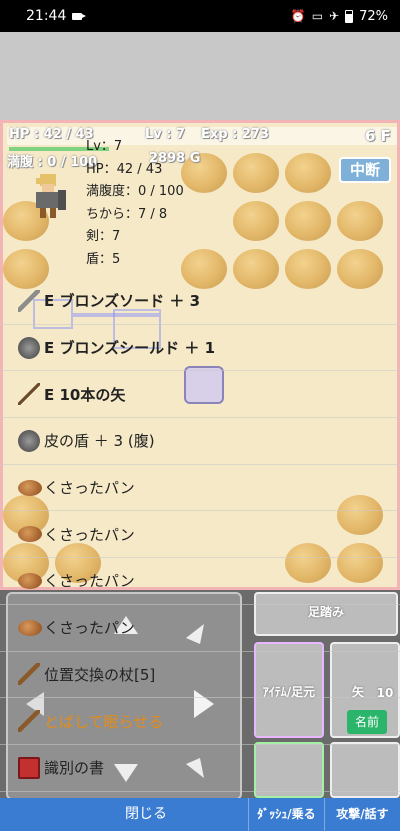  Describe the element at coordinates (79, 16) in the screenshot. I see `video-camera-icon` at that location.